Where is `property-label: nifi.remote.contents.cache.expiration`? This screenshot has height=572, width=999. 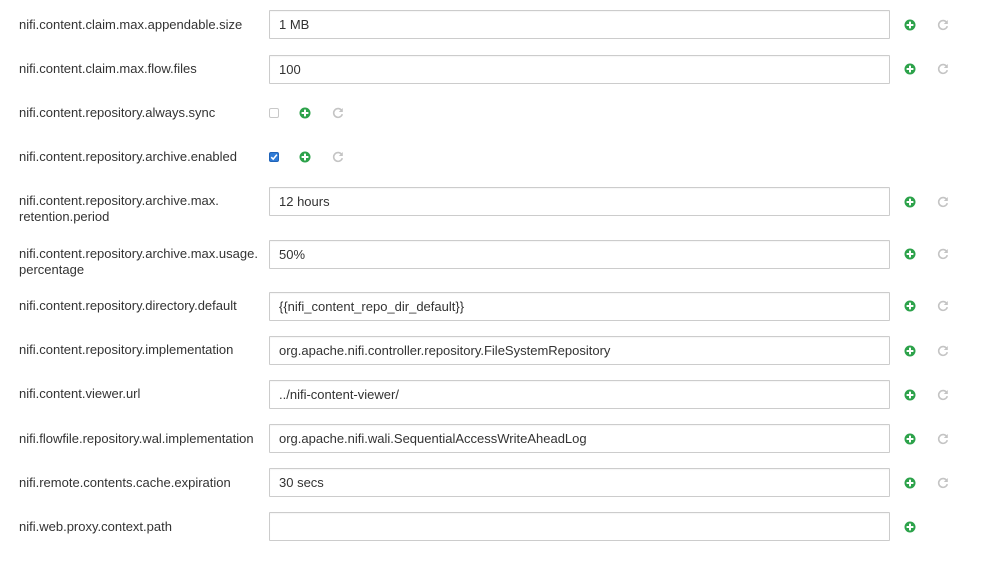 property-label: nifi.remote.contents.cache.expiration is located at coordinates (125, 482).